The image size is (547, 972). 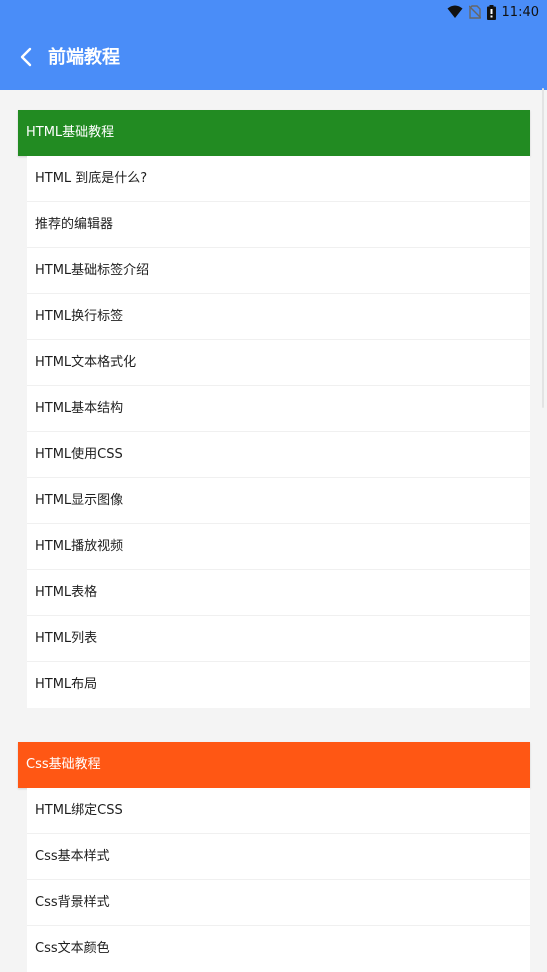 What do you see at coordinates (455, 12) in the screenshot?
I see `wifi-icon` at bounding box center [455, 12].